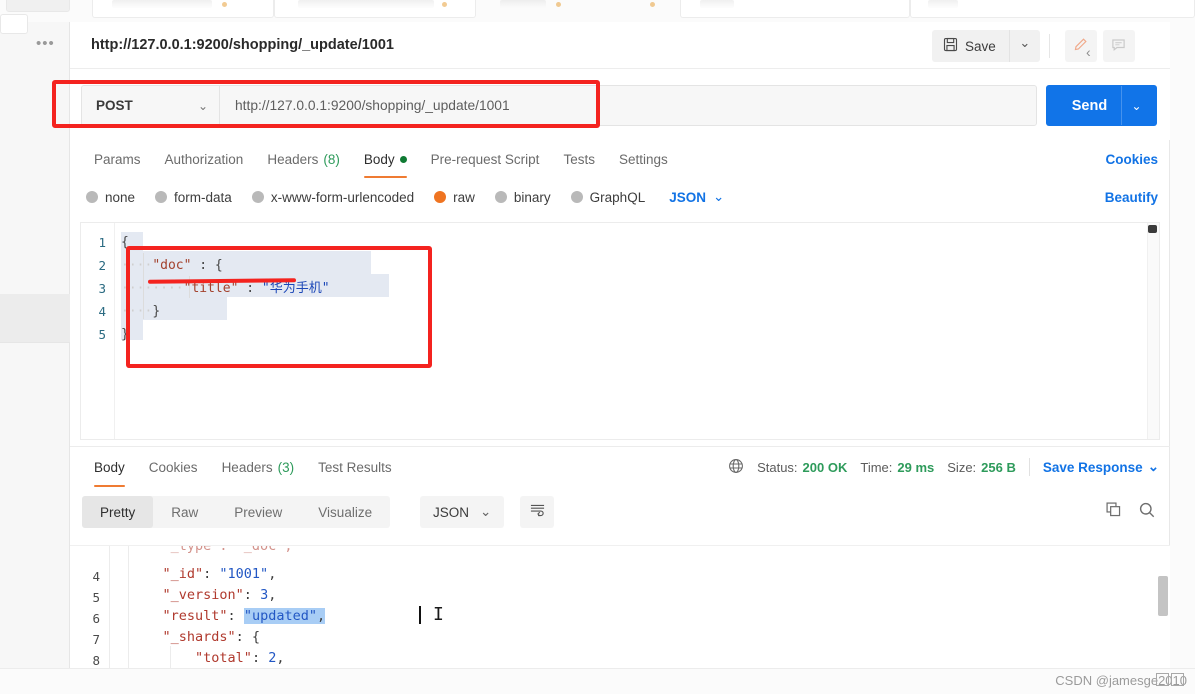  What do you see at coordinates (258, 467) in the screenshot?
I see `response-tab-headers: Headers (3)` at bounding box center [258, 467].